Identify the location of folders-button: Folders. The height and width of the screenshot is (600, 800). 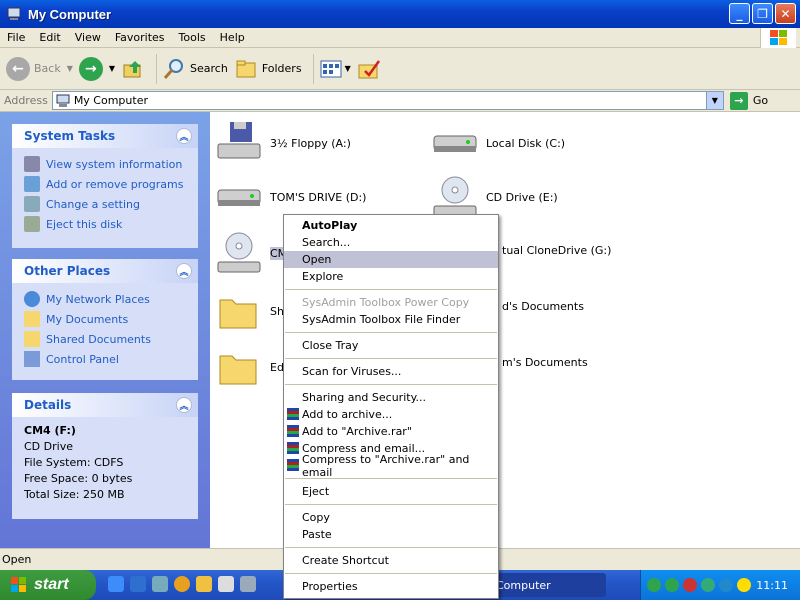
(268, 69).